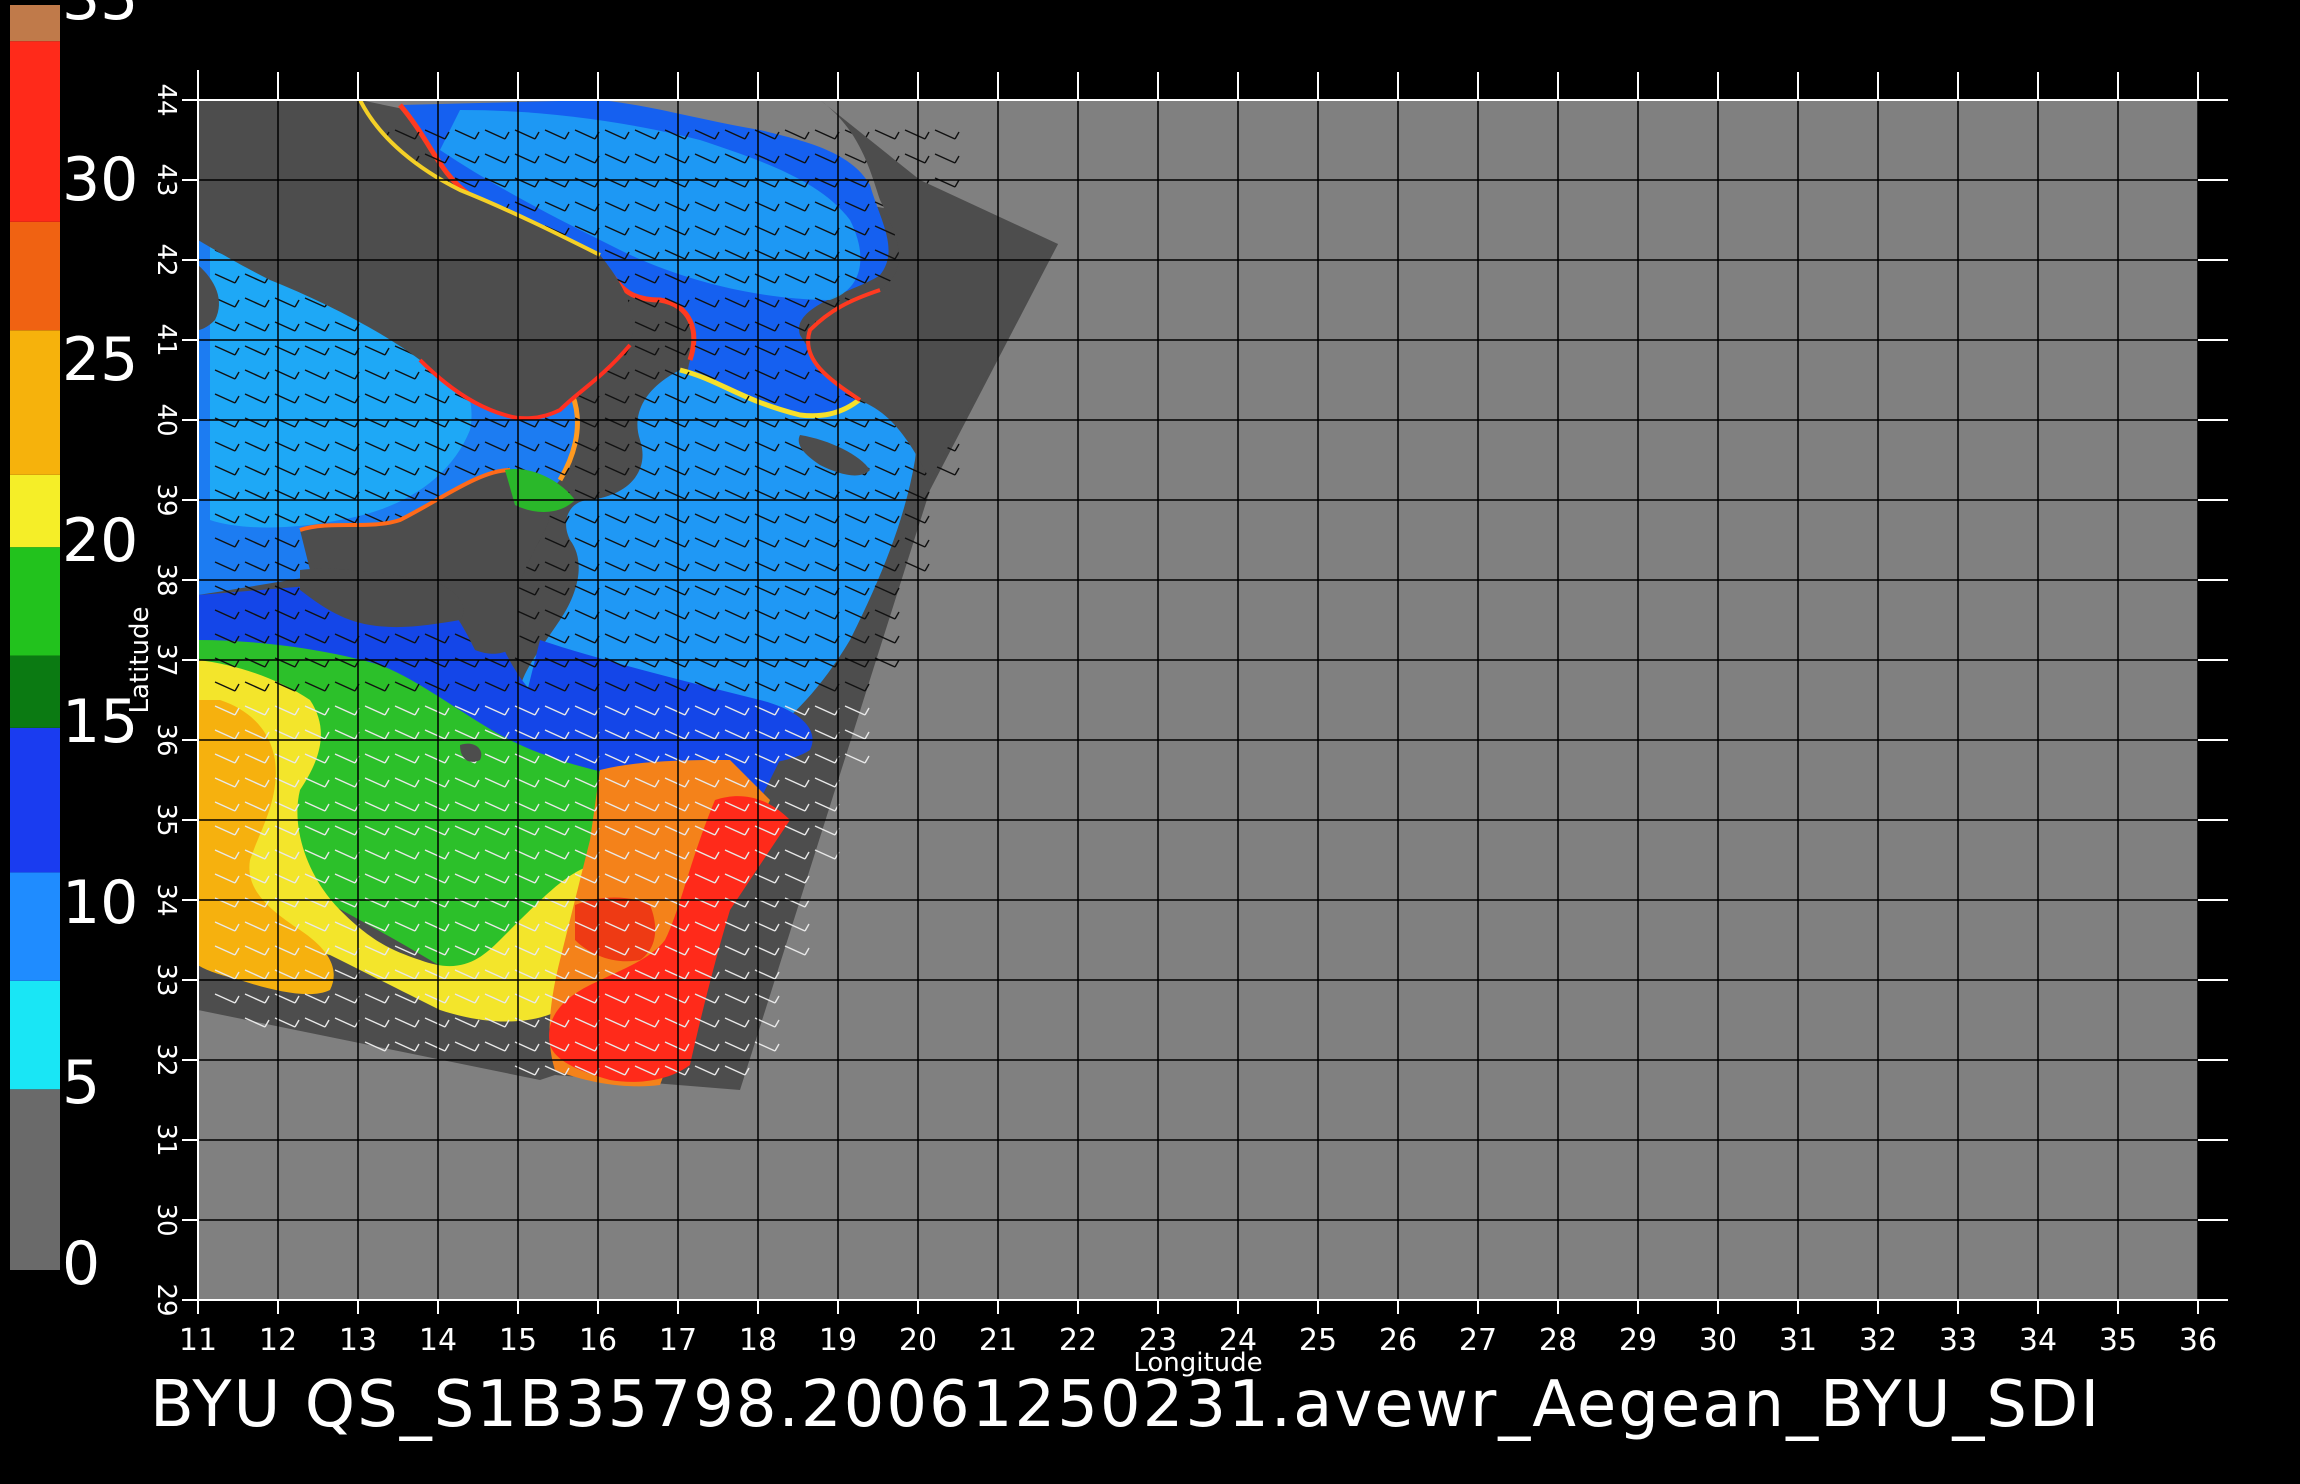 This screenshot has height=1484, width=2300. I want to click on x-tick-label: 12, so click(278, 1340).